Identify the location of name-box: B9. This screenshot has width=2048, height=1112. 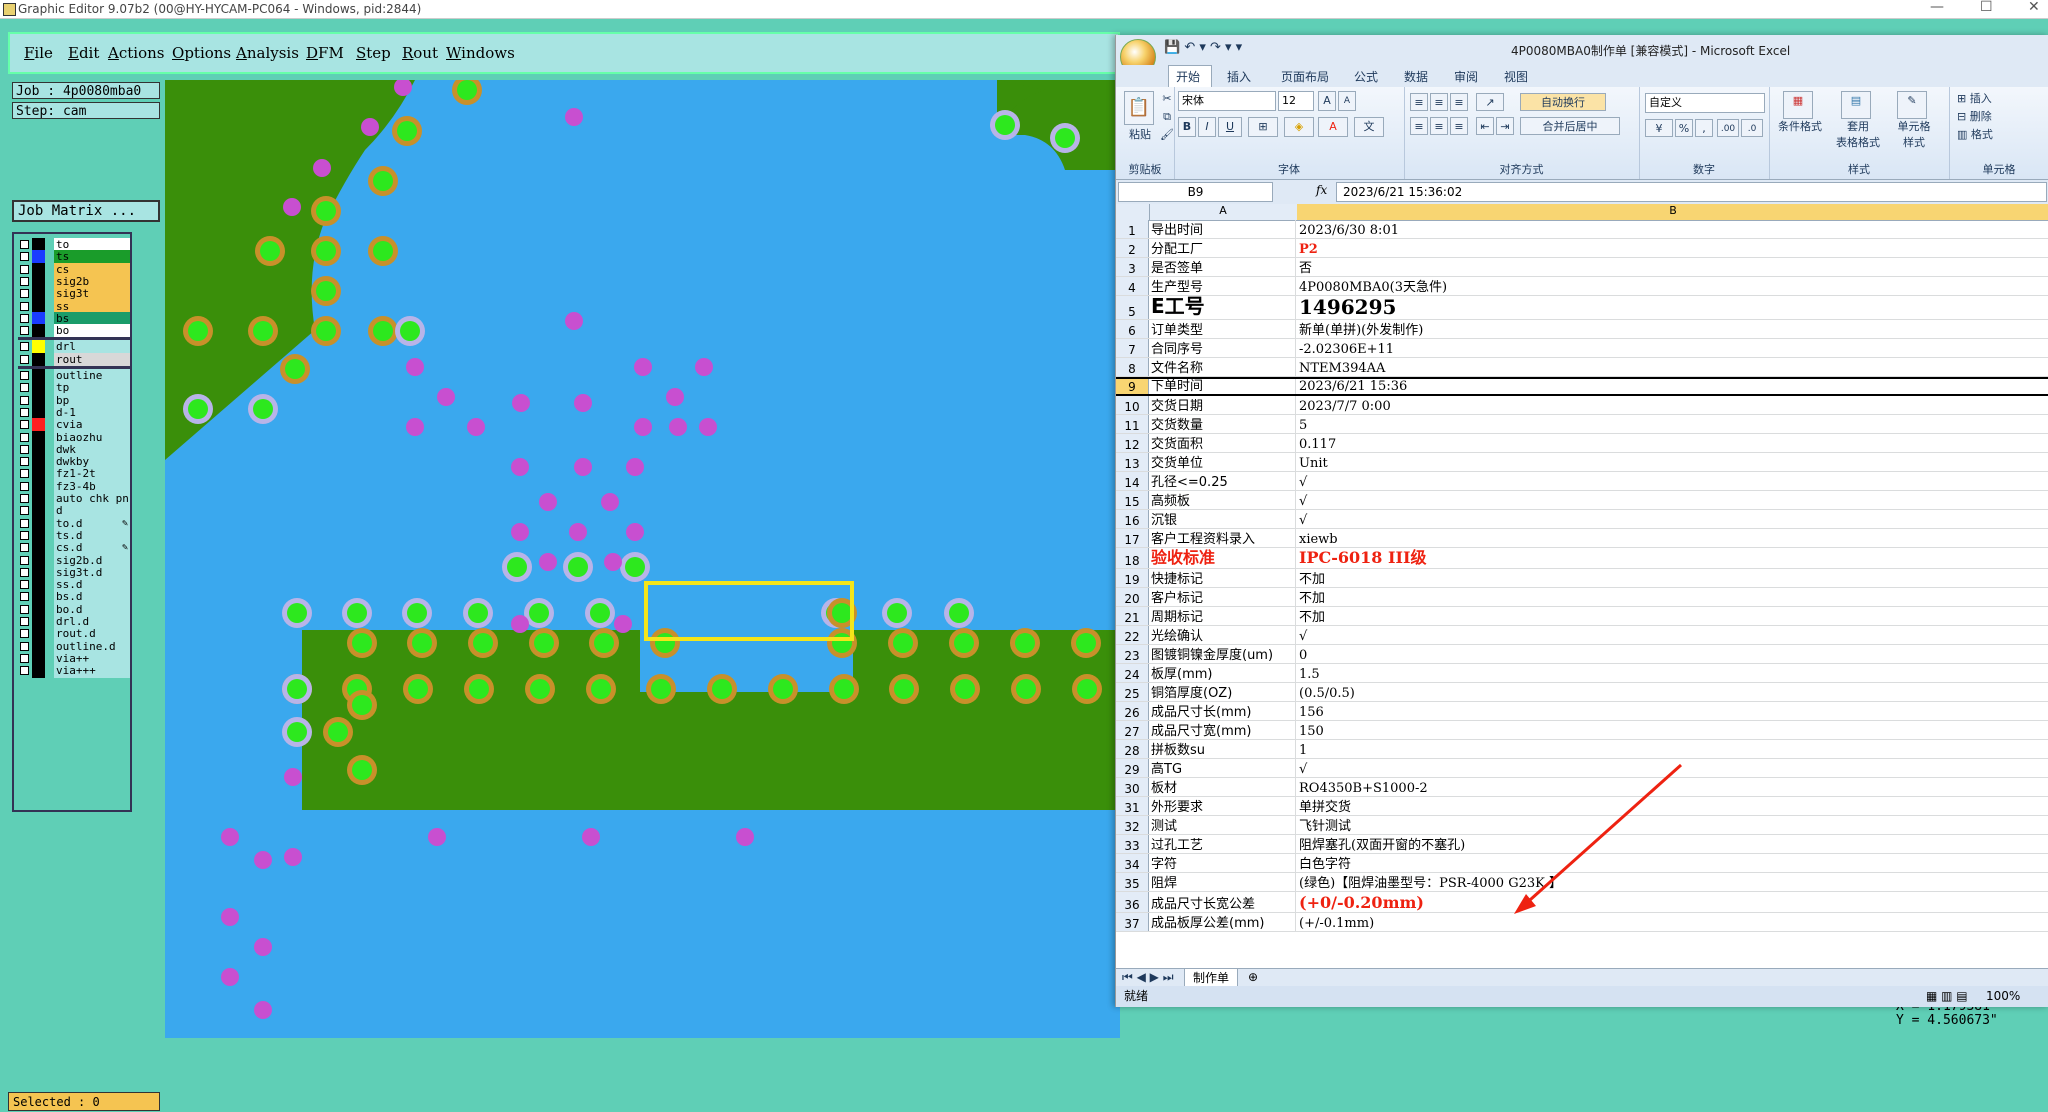
(1195, 192).